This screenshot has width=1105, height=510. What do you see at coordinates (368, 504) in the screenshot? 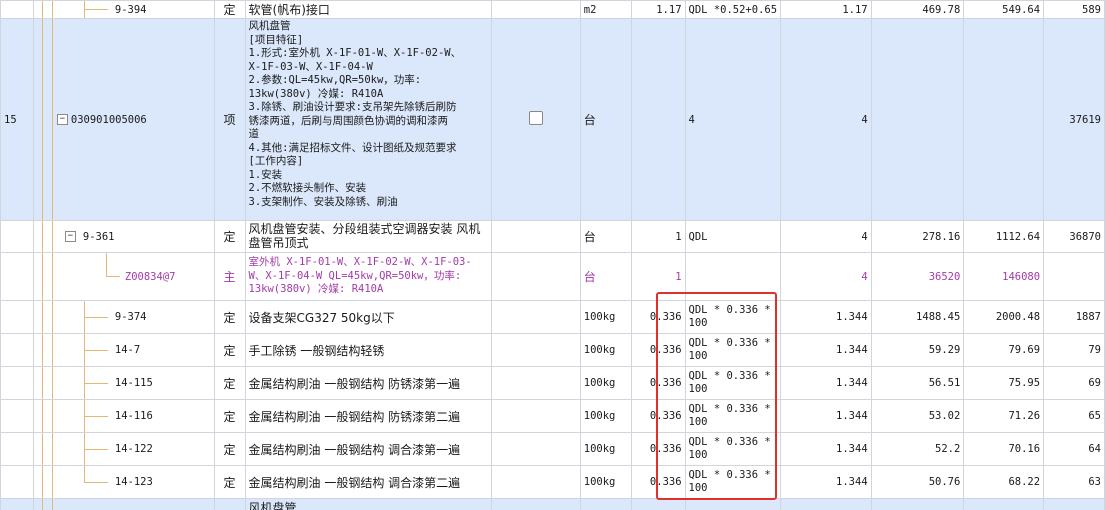
I see `description-cell: 风机盘管` at bounding box center [368, 504].